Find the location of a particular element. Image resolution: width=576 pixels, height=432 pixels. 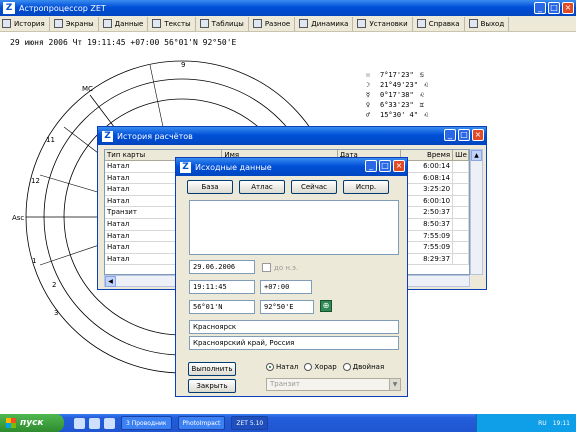

cell-time: 6:00:10 is located at coordinates (427, 201).